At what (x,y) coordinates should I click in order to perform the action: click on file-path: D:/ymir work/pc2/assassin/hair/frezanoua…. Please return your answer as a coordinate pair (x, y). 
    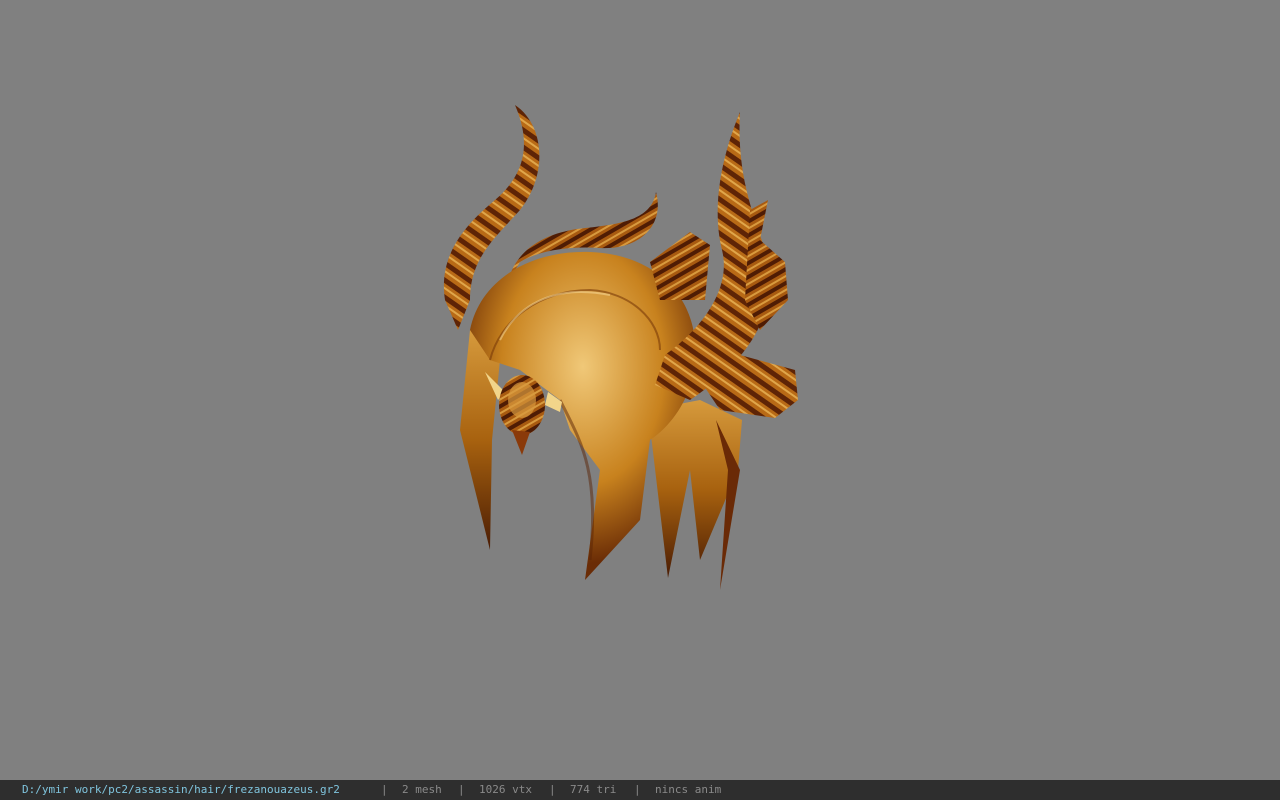
    Looking at the image, I should click on (181, 789).